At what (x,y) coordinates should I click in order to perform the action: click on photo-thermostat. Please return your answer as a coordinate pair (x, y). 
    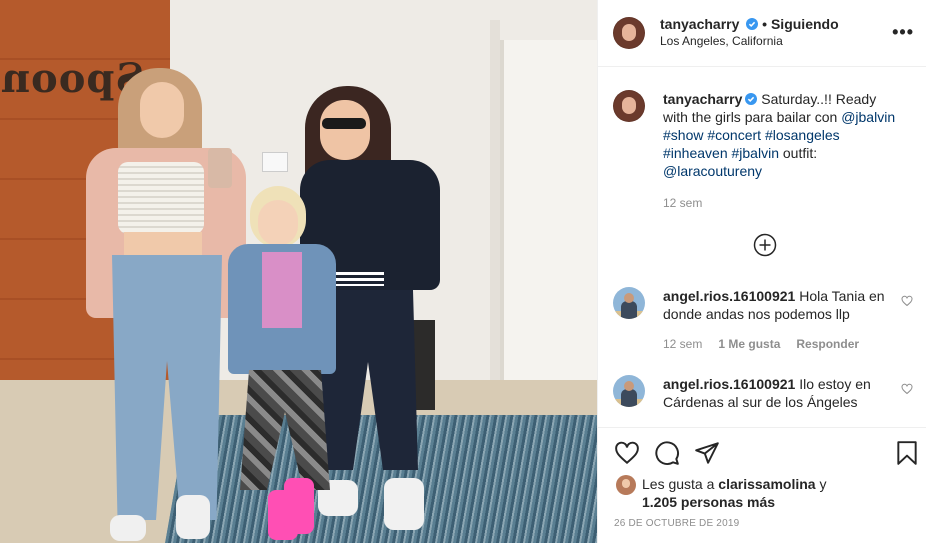
    Looking at the image, I should click on (275, 162).